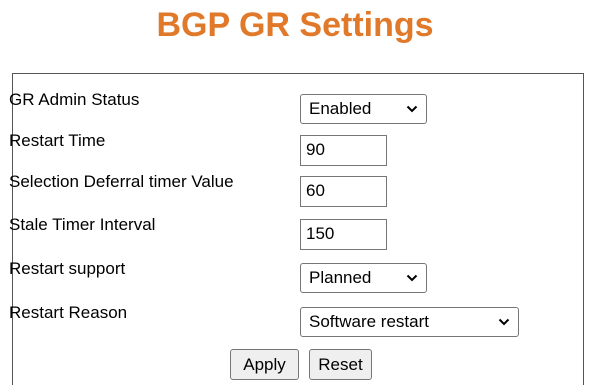 The height and width of the screenshot is (387, 590). I want to click on row-selection-deferral: Selection Deferral timer Value 60, so click(284, 190).